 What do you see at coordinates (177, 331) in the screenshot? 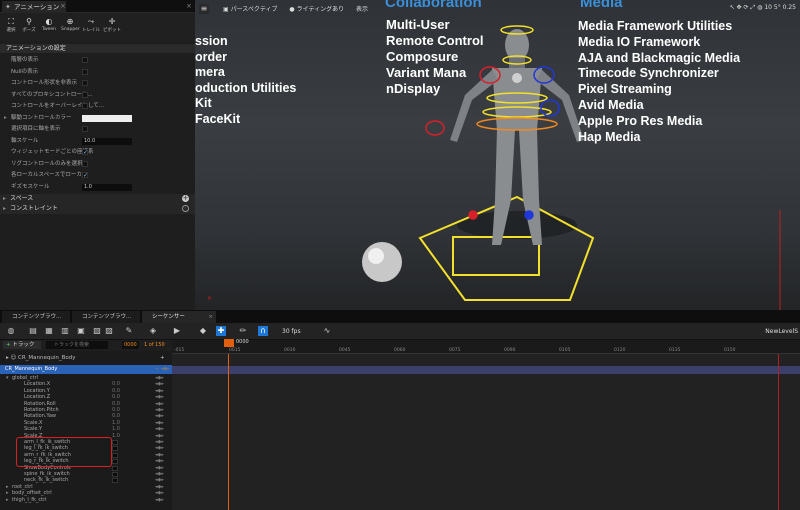
I see `playback-icon: ▶` at bounding box center [177, 331].